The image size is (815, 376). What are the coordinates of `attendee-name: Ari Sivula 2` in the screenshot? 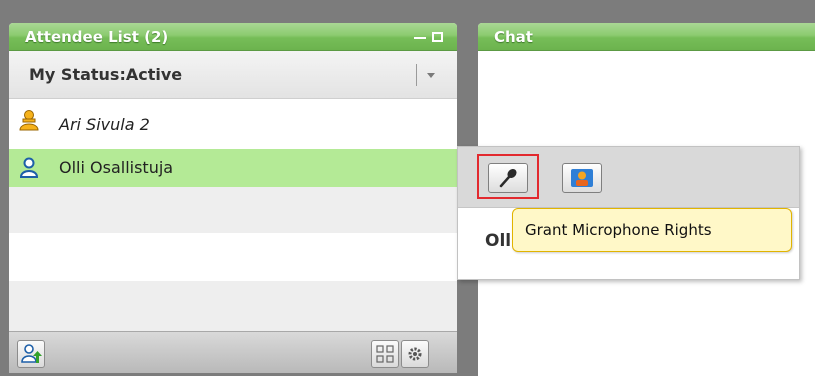 It's located at (104, 124).